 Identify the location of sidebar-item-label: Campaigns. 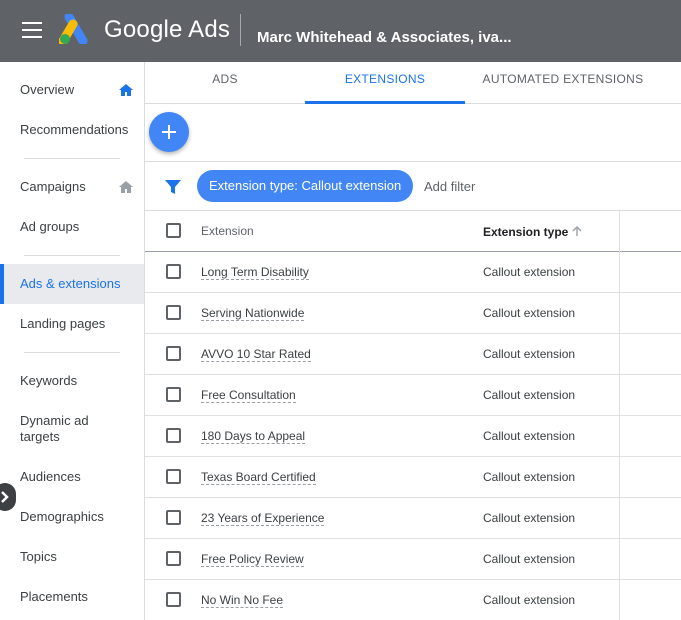
(53, 186).